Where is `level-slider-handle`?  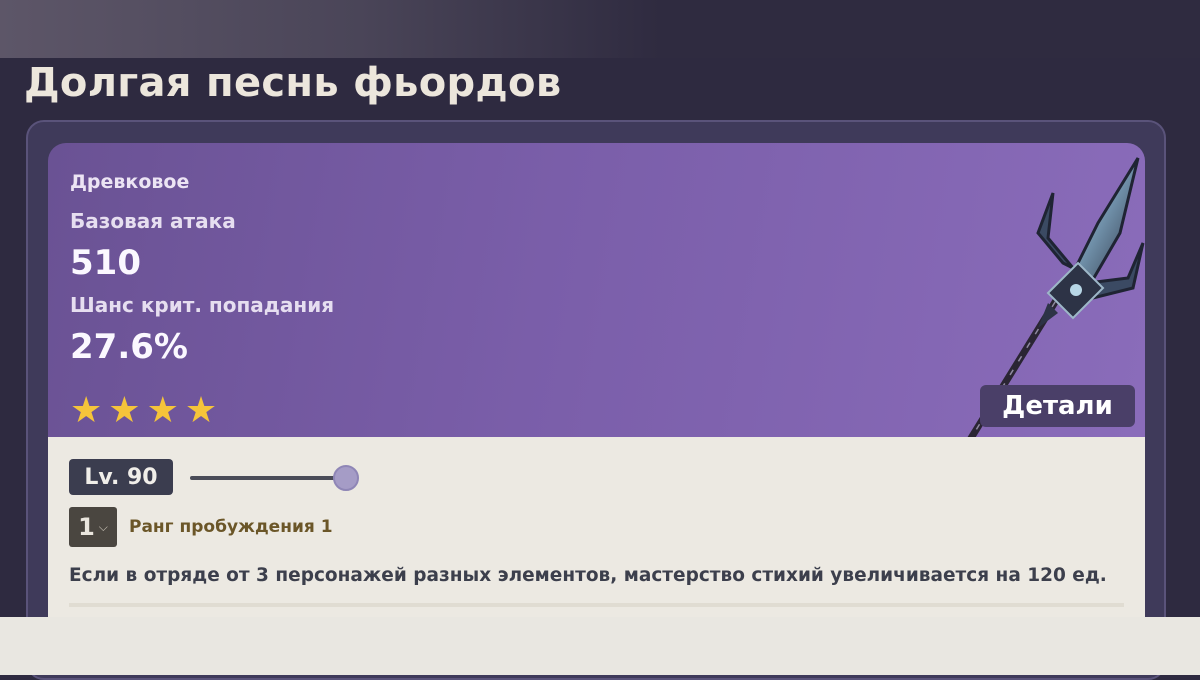 level-slider-handle is located at coordinates (346, 478).